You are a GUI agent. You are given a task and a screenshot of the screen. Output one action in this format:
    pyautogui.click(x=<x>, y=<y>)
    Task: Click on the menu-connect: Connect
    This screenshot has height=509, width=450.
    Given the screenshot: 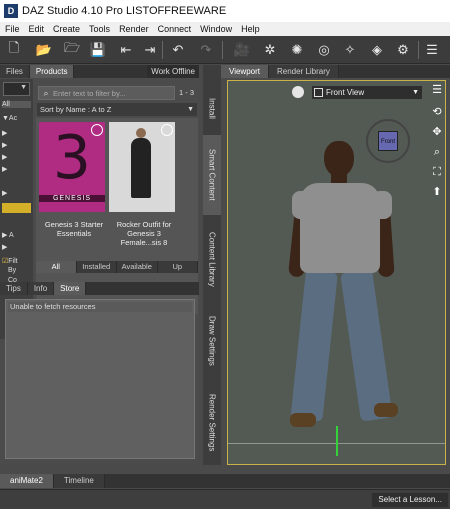 What is the action you would take?
    pyautogui.click(x=175, y=29)
    